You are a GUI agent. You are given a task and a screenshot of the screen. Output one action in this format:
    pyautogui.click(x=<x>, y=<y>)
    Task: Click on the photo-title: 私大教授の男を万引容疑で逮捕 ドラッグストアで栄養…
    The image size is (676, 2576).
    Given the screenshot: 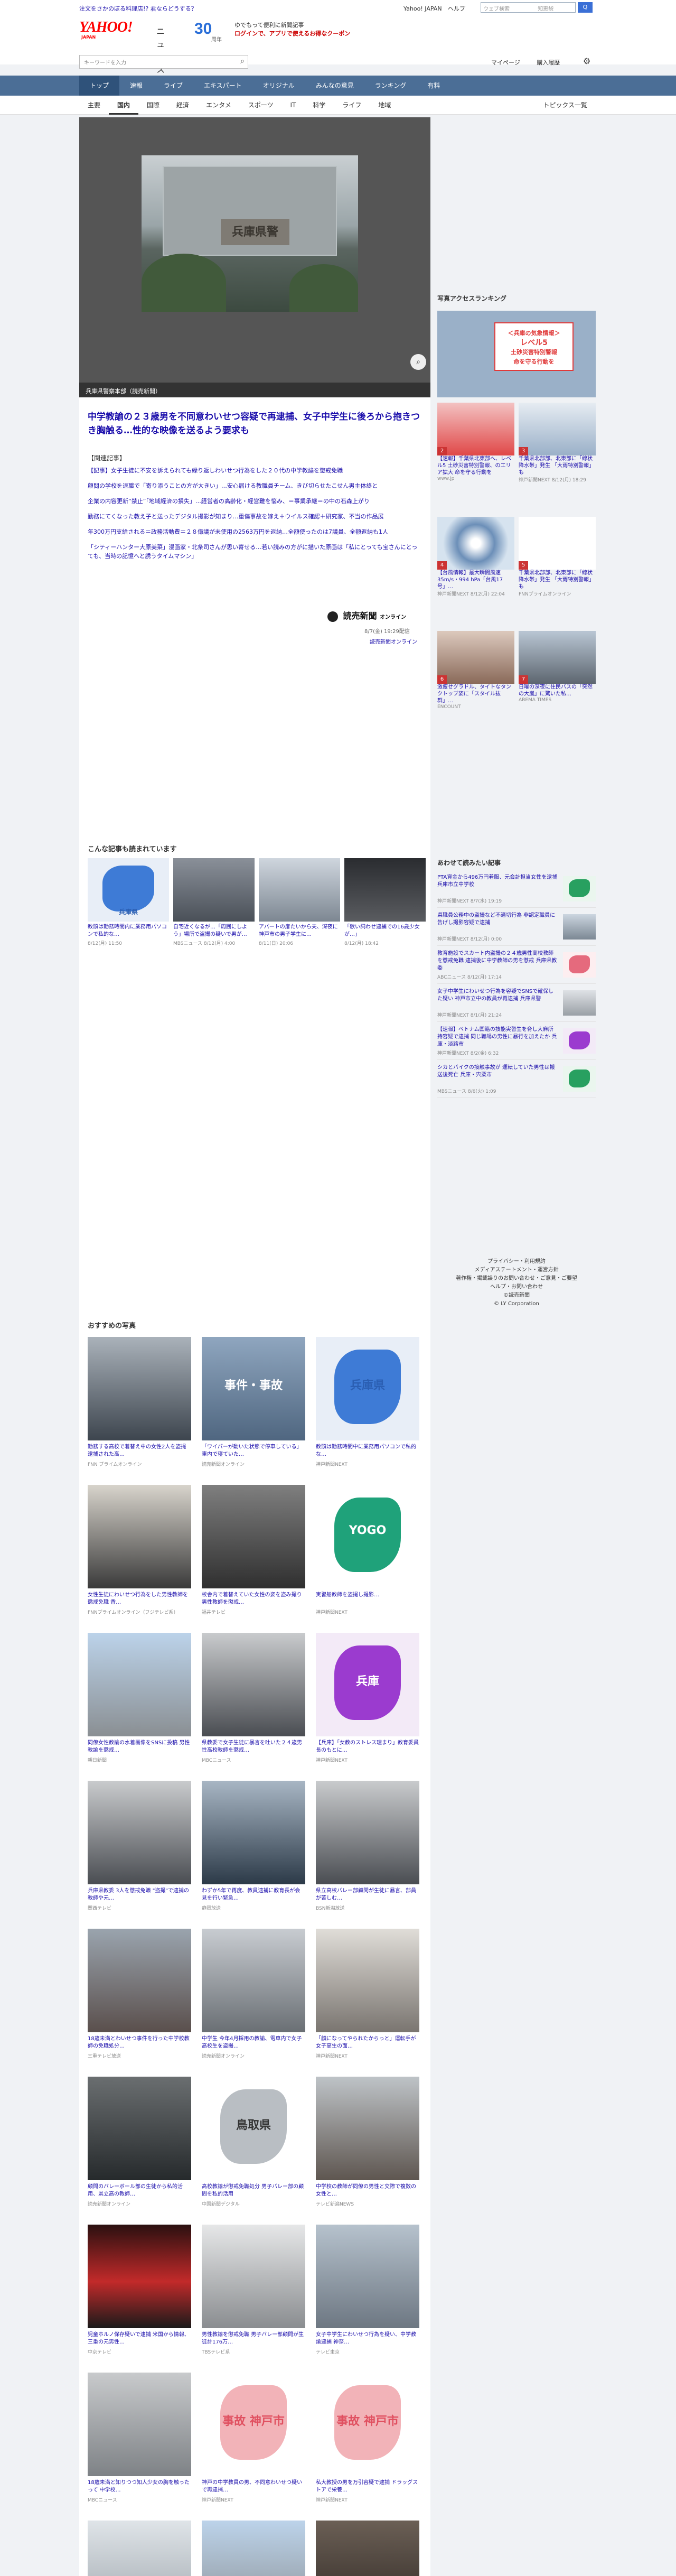 What is the action you would take?
    pyautogui.click(x=367, y=2486)
    